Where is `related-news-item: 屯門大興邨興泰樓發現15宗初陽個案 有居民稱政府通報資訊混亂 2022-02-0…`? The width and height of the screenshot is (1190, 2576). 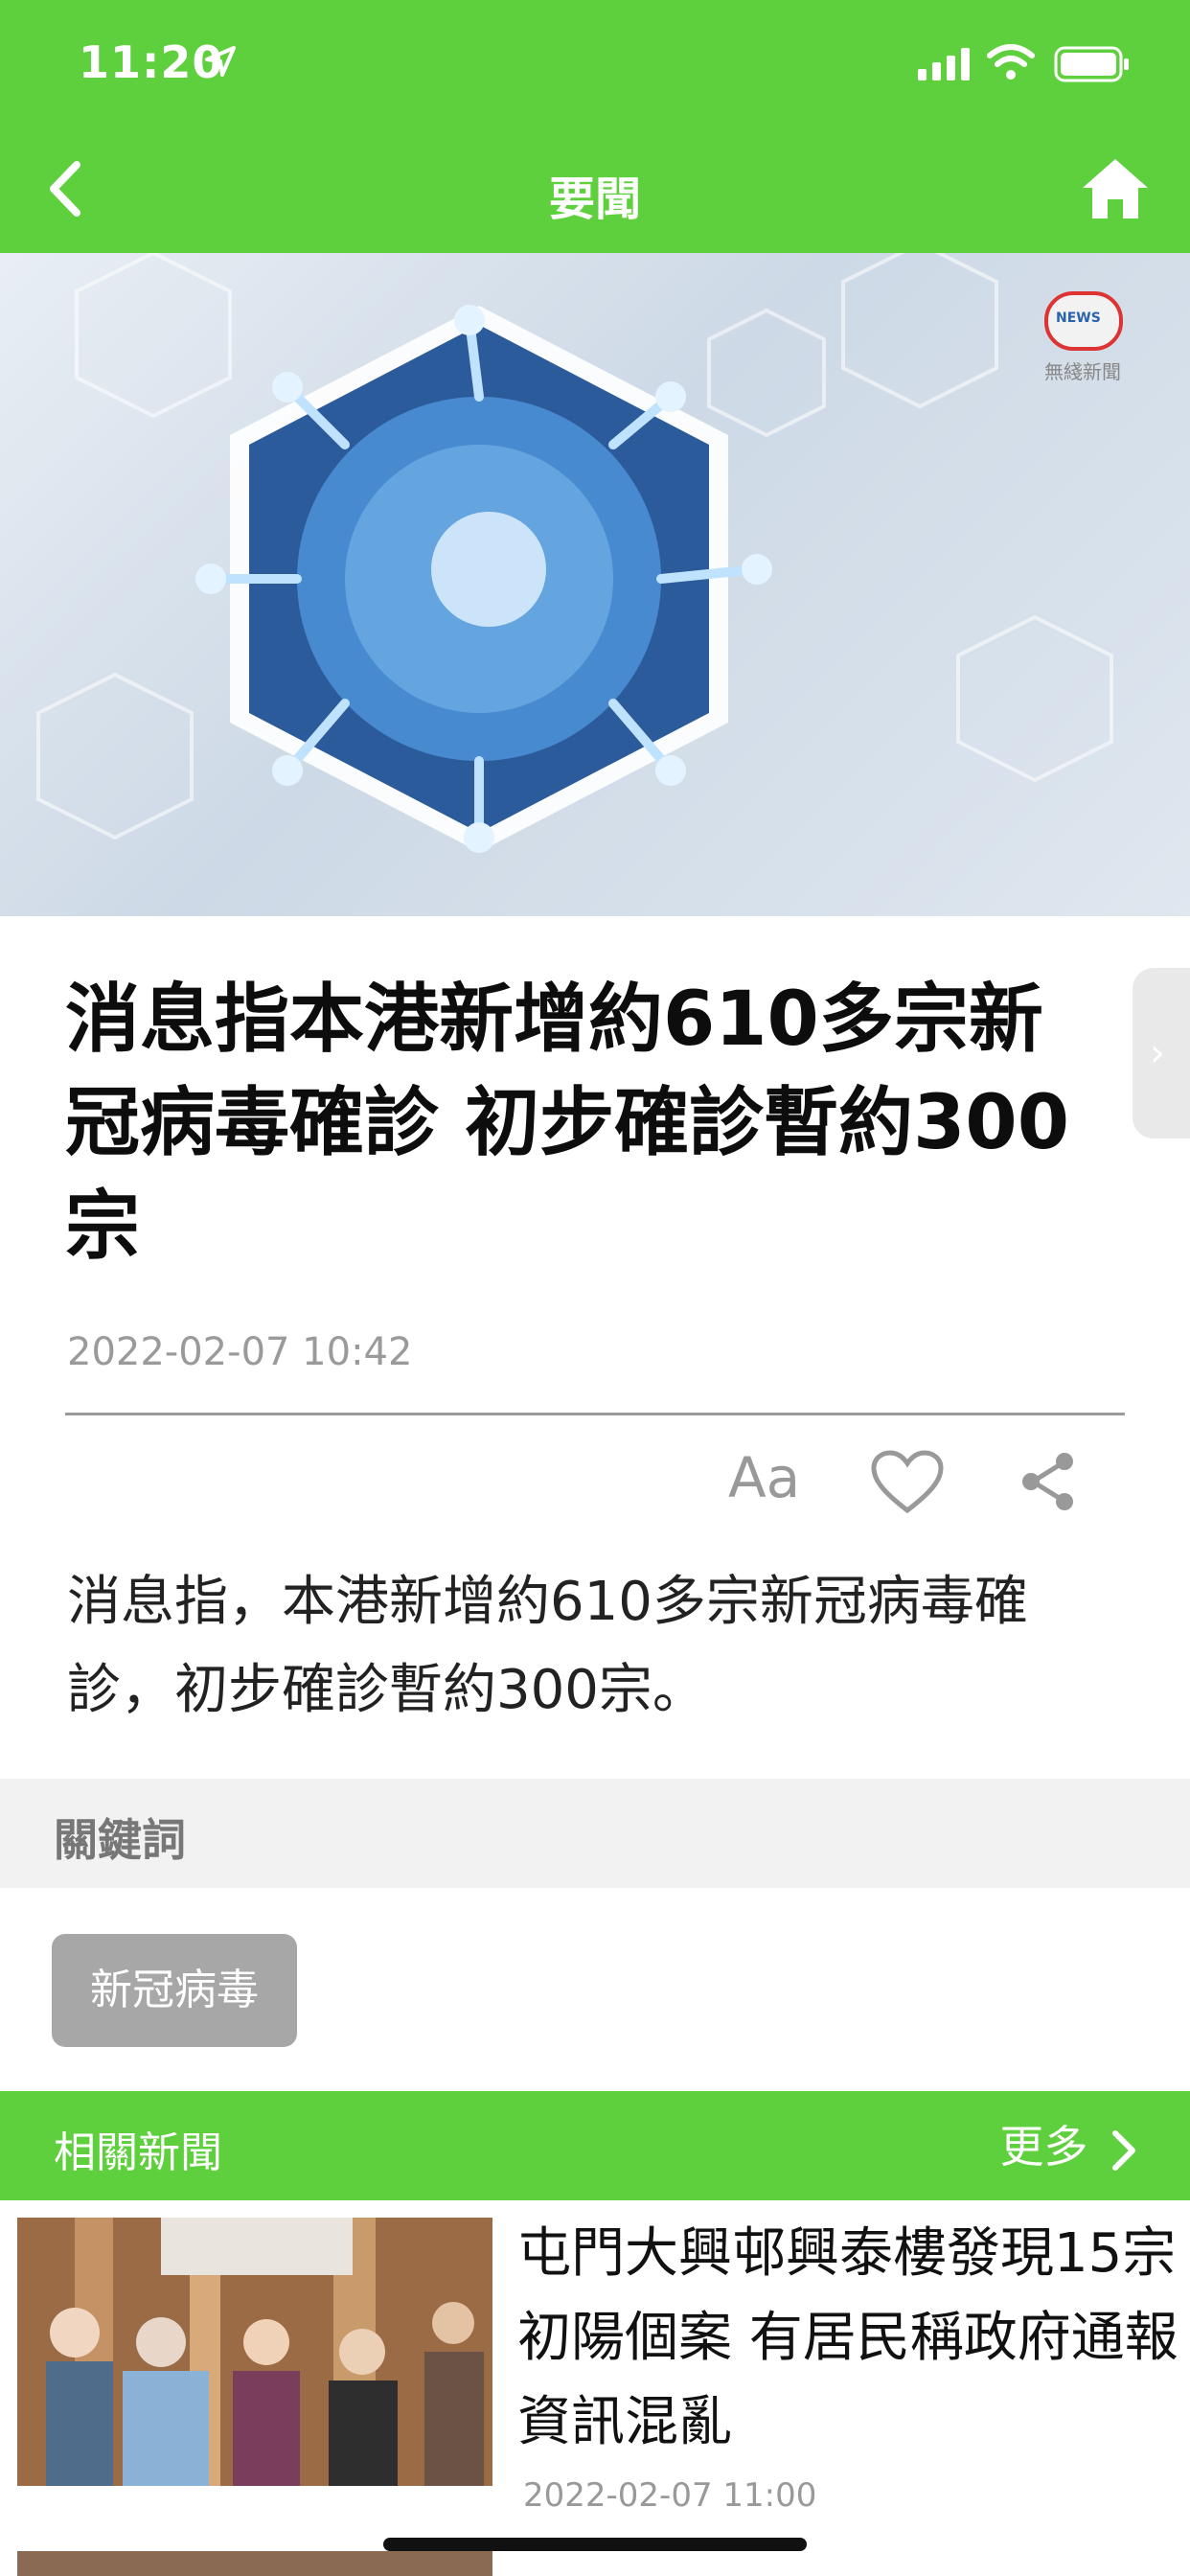
related-news-item: 屯門大興邨興泰樓發現15宗初陽個案 有居民稱政府通報資訊混亂 2022-02-0… is located at coordinates (595, 2368).